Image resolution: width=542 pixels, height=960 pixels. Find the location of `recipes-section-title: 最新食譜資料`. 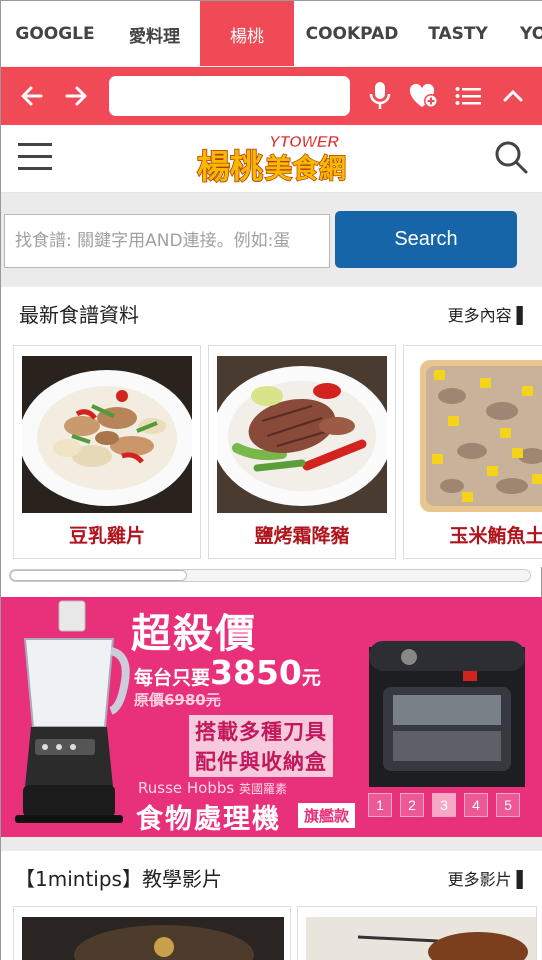

recipes-section-title: 最新食譜資料 is located at coordinates (79, 315).